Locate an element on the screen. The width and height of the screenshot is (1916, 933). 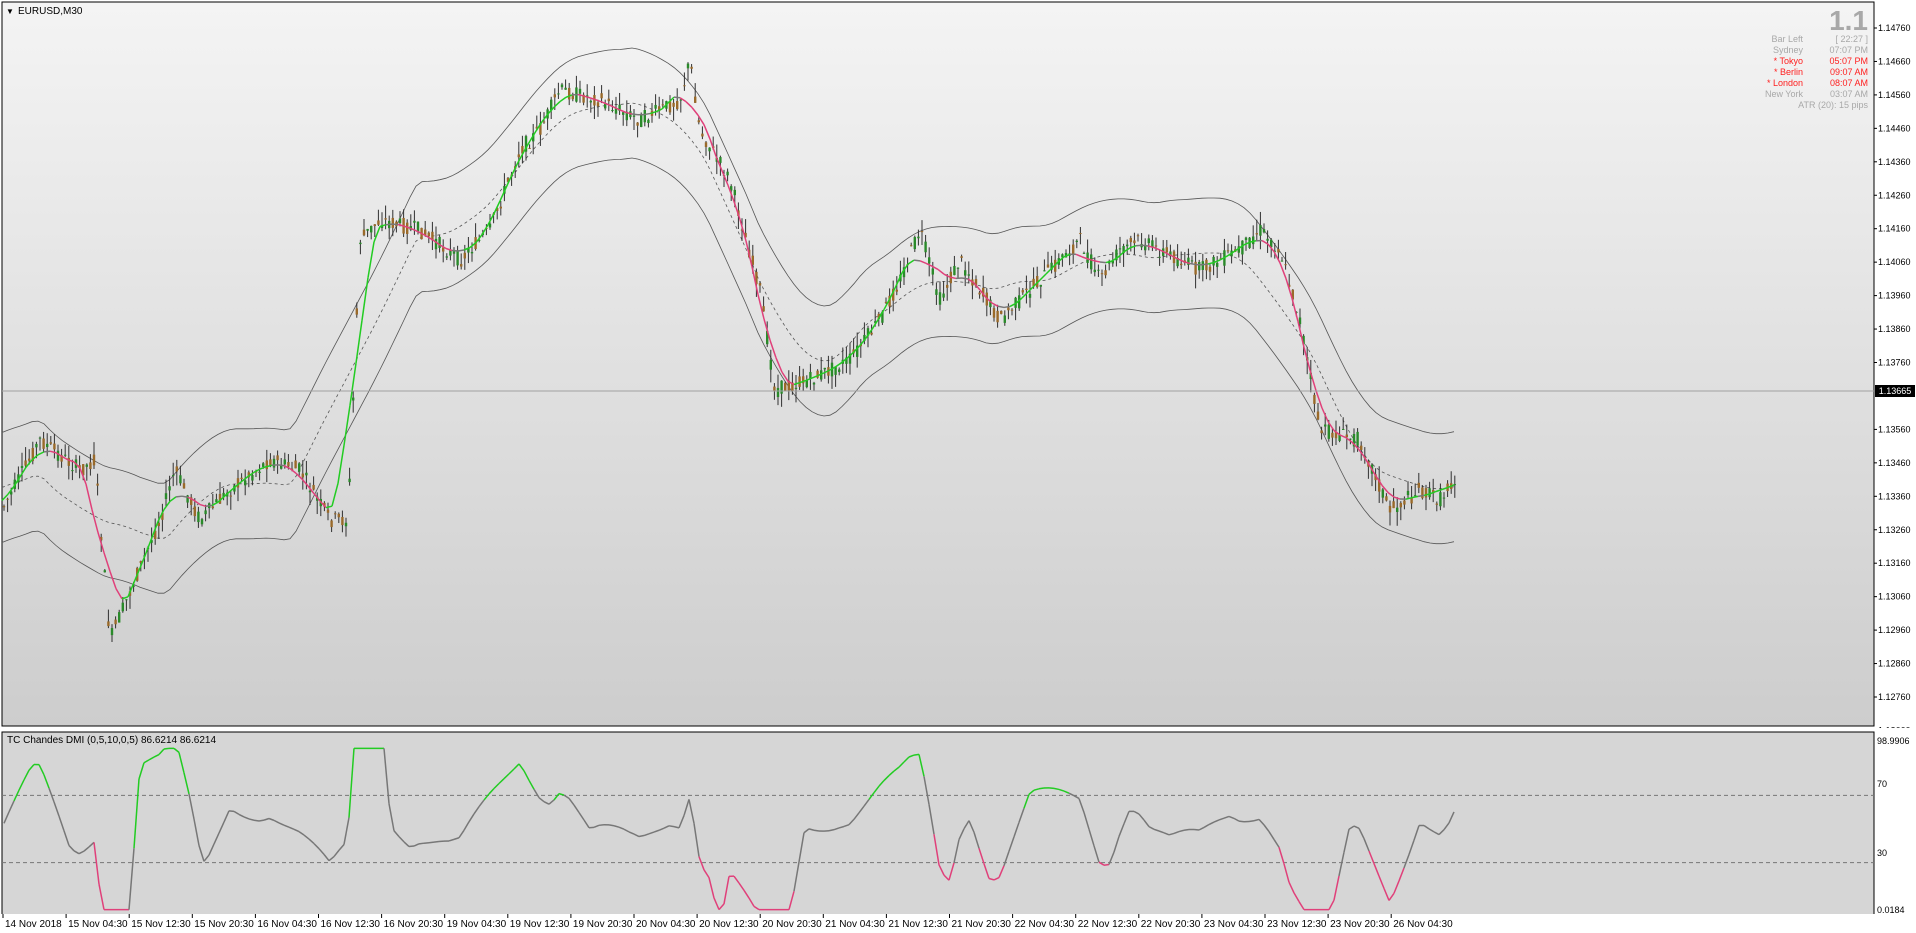
price-axis-label: 1.14360 is located at coordinates (1894, 162).